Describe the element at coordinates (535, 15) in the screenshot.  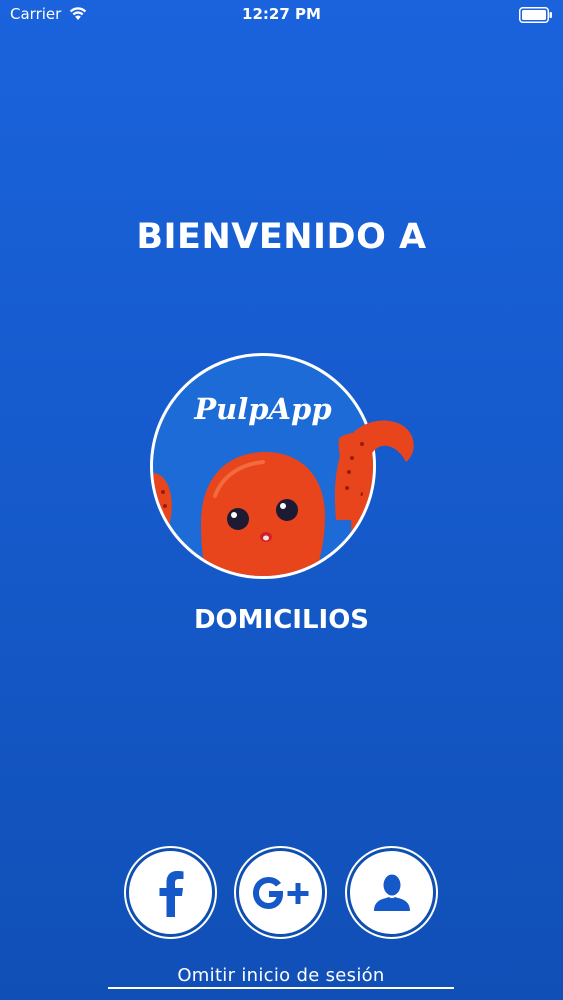
I see `battery-icon` at that location.